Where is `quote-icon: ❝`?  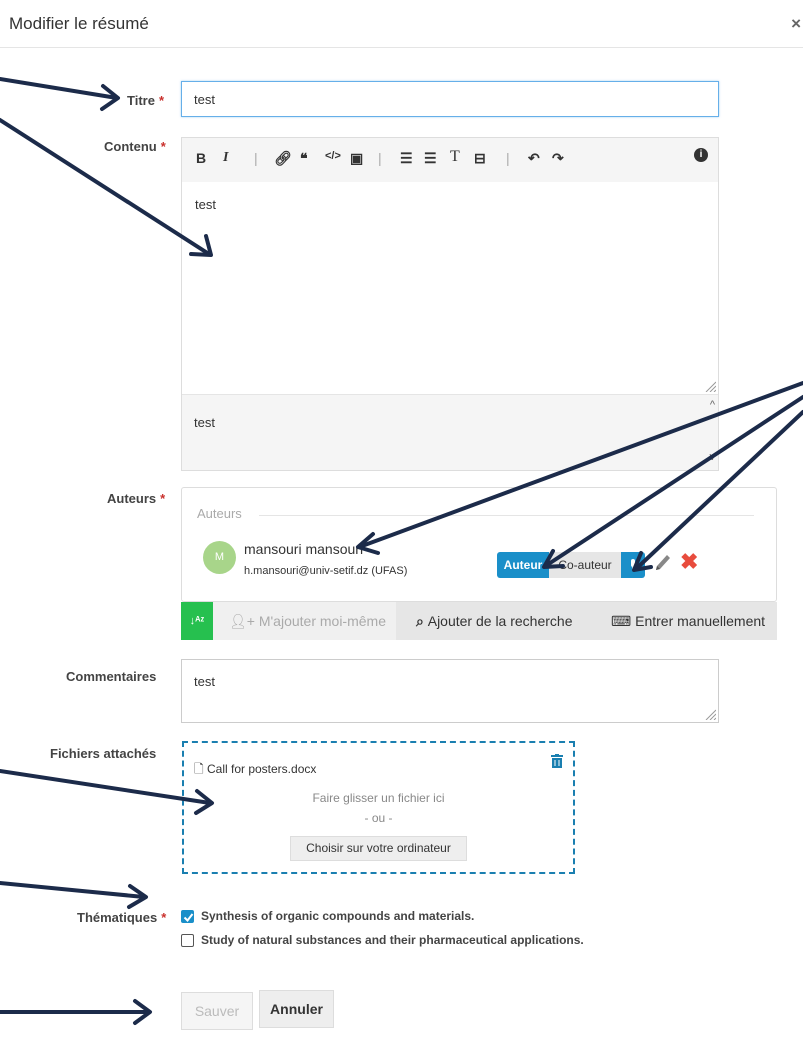 quote-icon: ❝ is located at coordinates (304, 158).